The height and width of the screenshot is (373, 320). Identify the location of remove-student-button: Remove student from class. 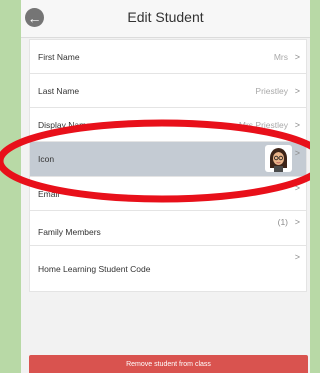
(168, 364).